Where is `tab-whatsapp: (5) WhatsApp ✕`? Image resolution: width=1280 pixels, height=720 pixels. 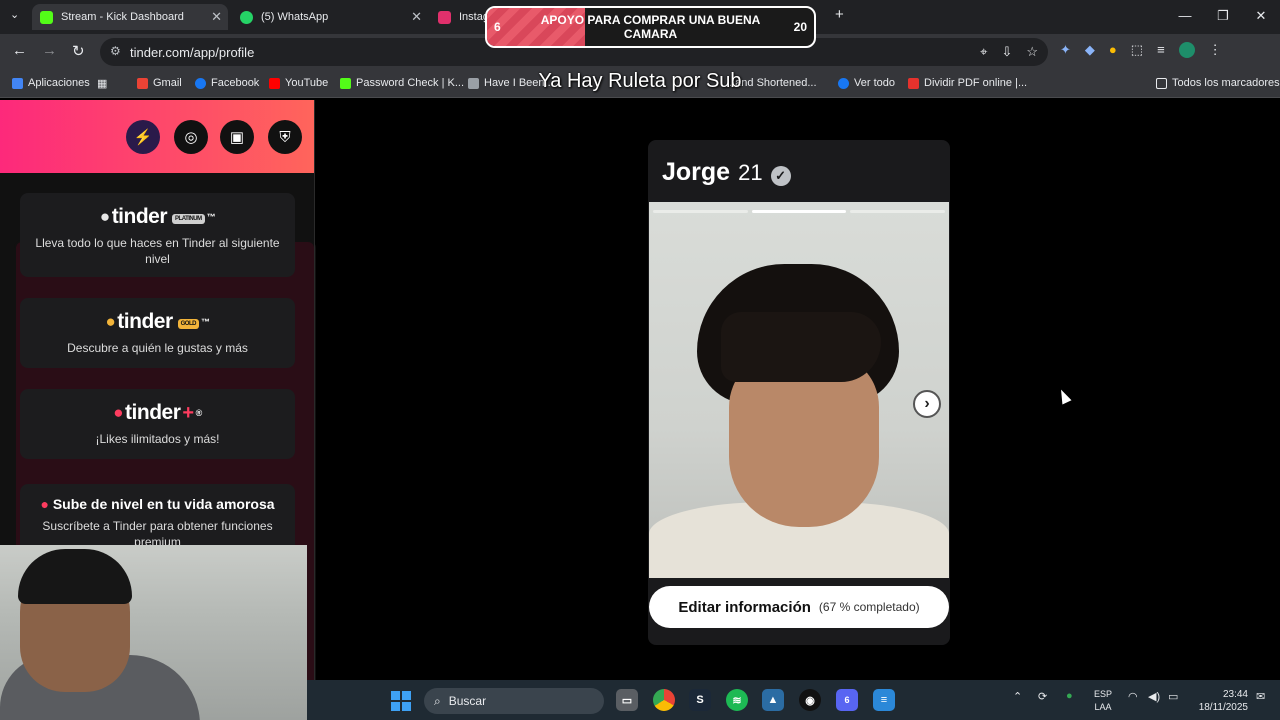
tab-whatsapp: (5) WhatsApp ✕ is located at coordinates (330, 17).